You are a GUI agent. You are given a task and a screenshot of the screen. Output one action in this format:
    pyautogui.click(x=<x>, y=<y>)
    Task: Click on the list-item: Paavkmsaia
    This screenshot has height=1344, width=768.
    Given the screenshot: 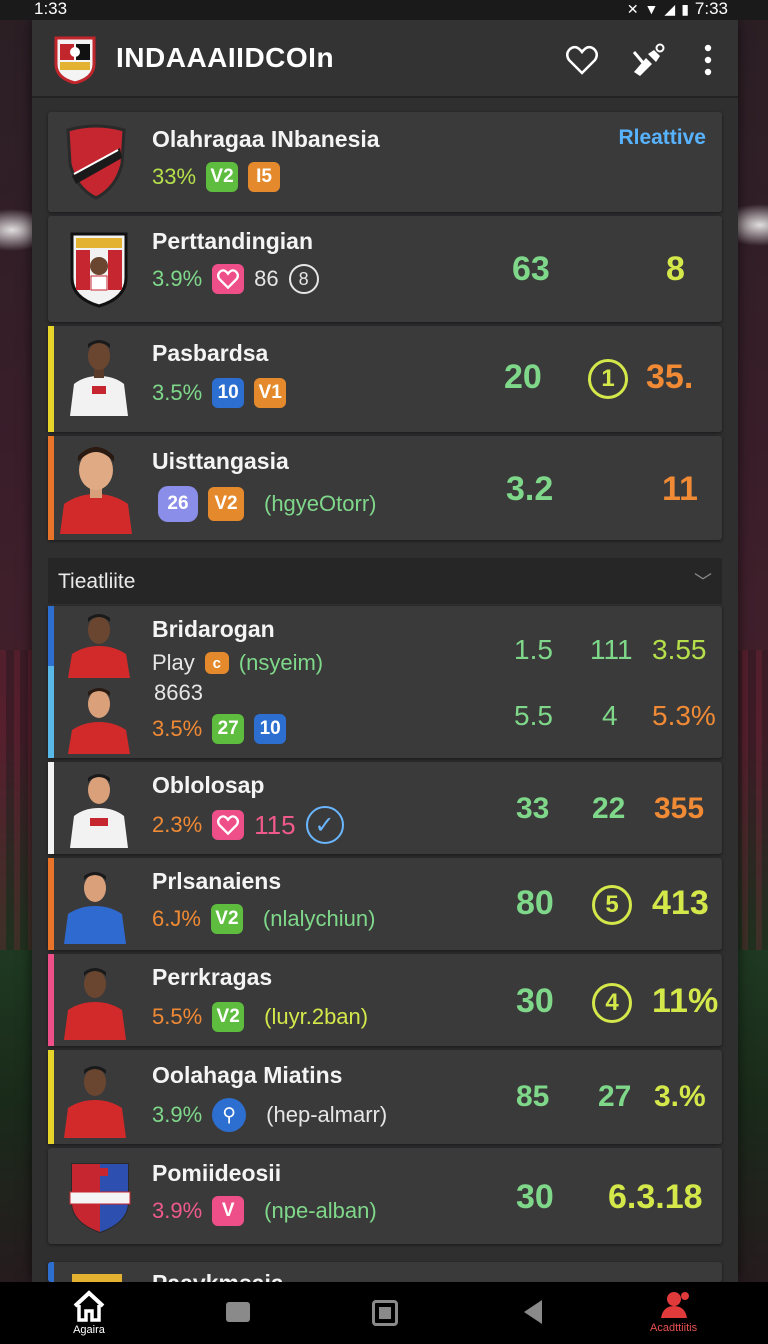 What is the action you would take?
    pyautogui.click(x=385, y=1272)
    